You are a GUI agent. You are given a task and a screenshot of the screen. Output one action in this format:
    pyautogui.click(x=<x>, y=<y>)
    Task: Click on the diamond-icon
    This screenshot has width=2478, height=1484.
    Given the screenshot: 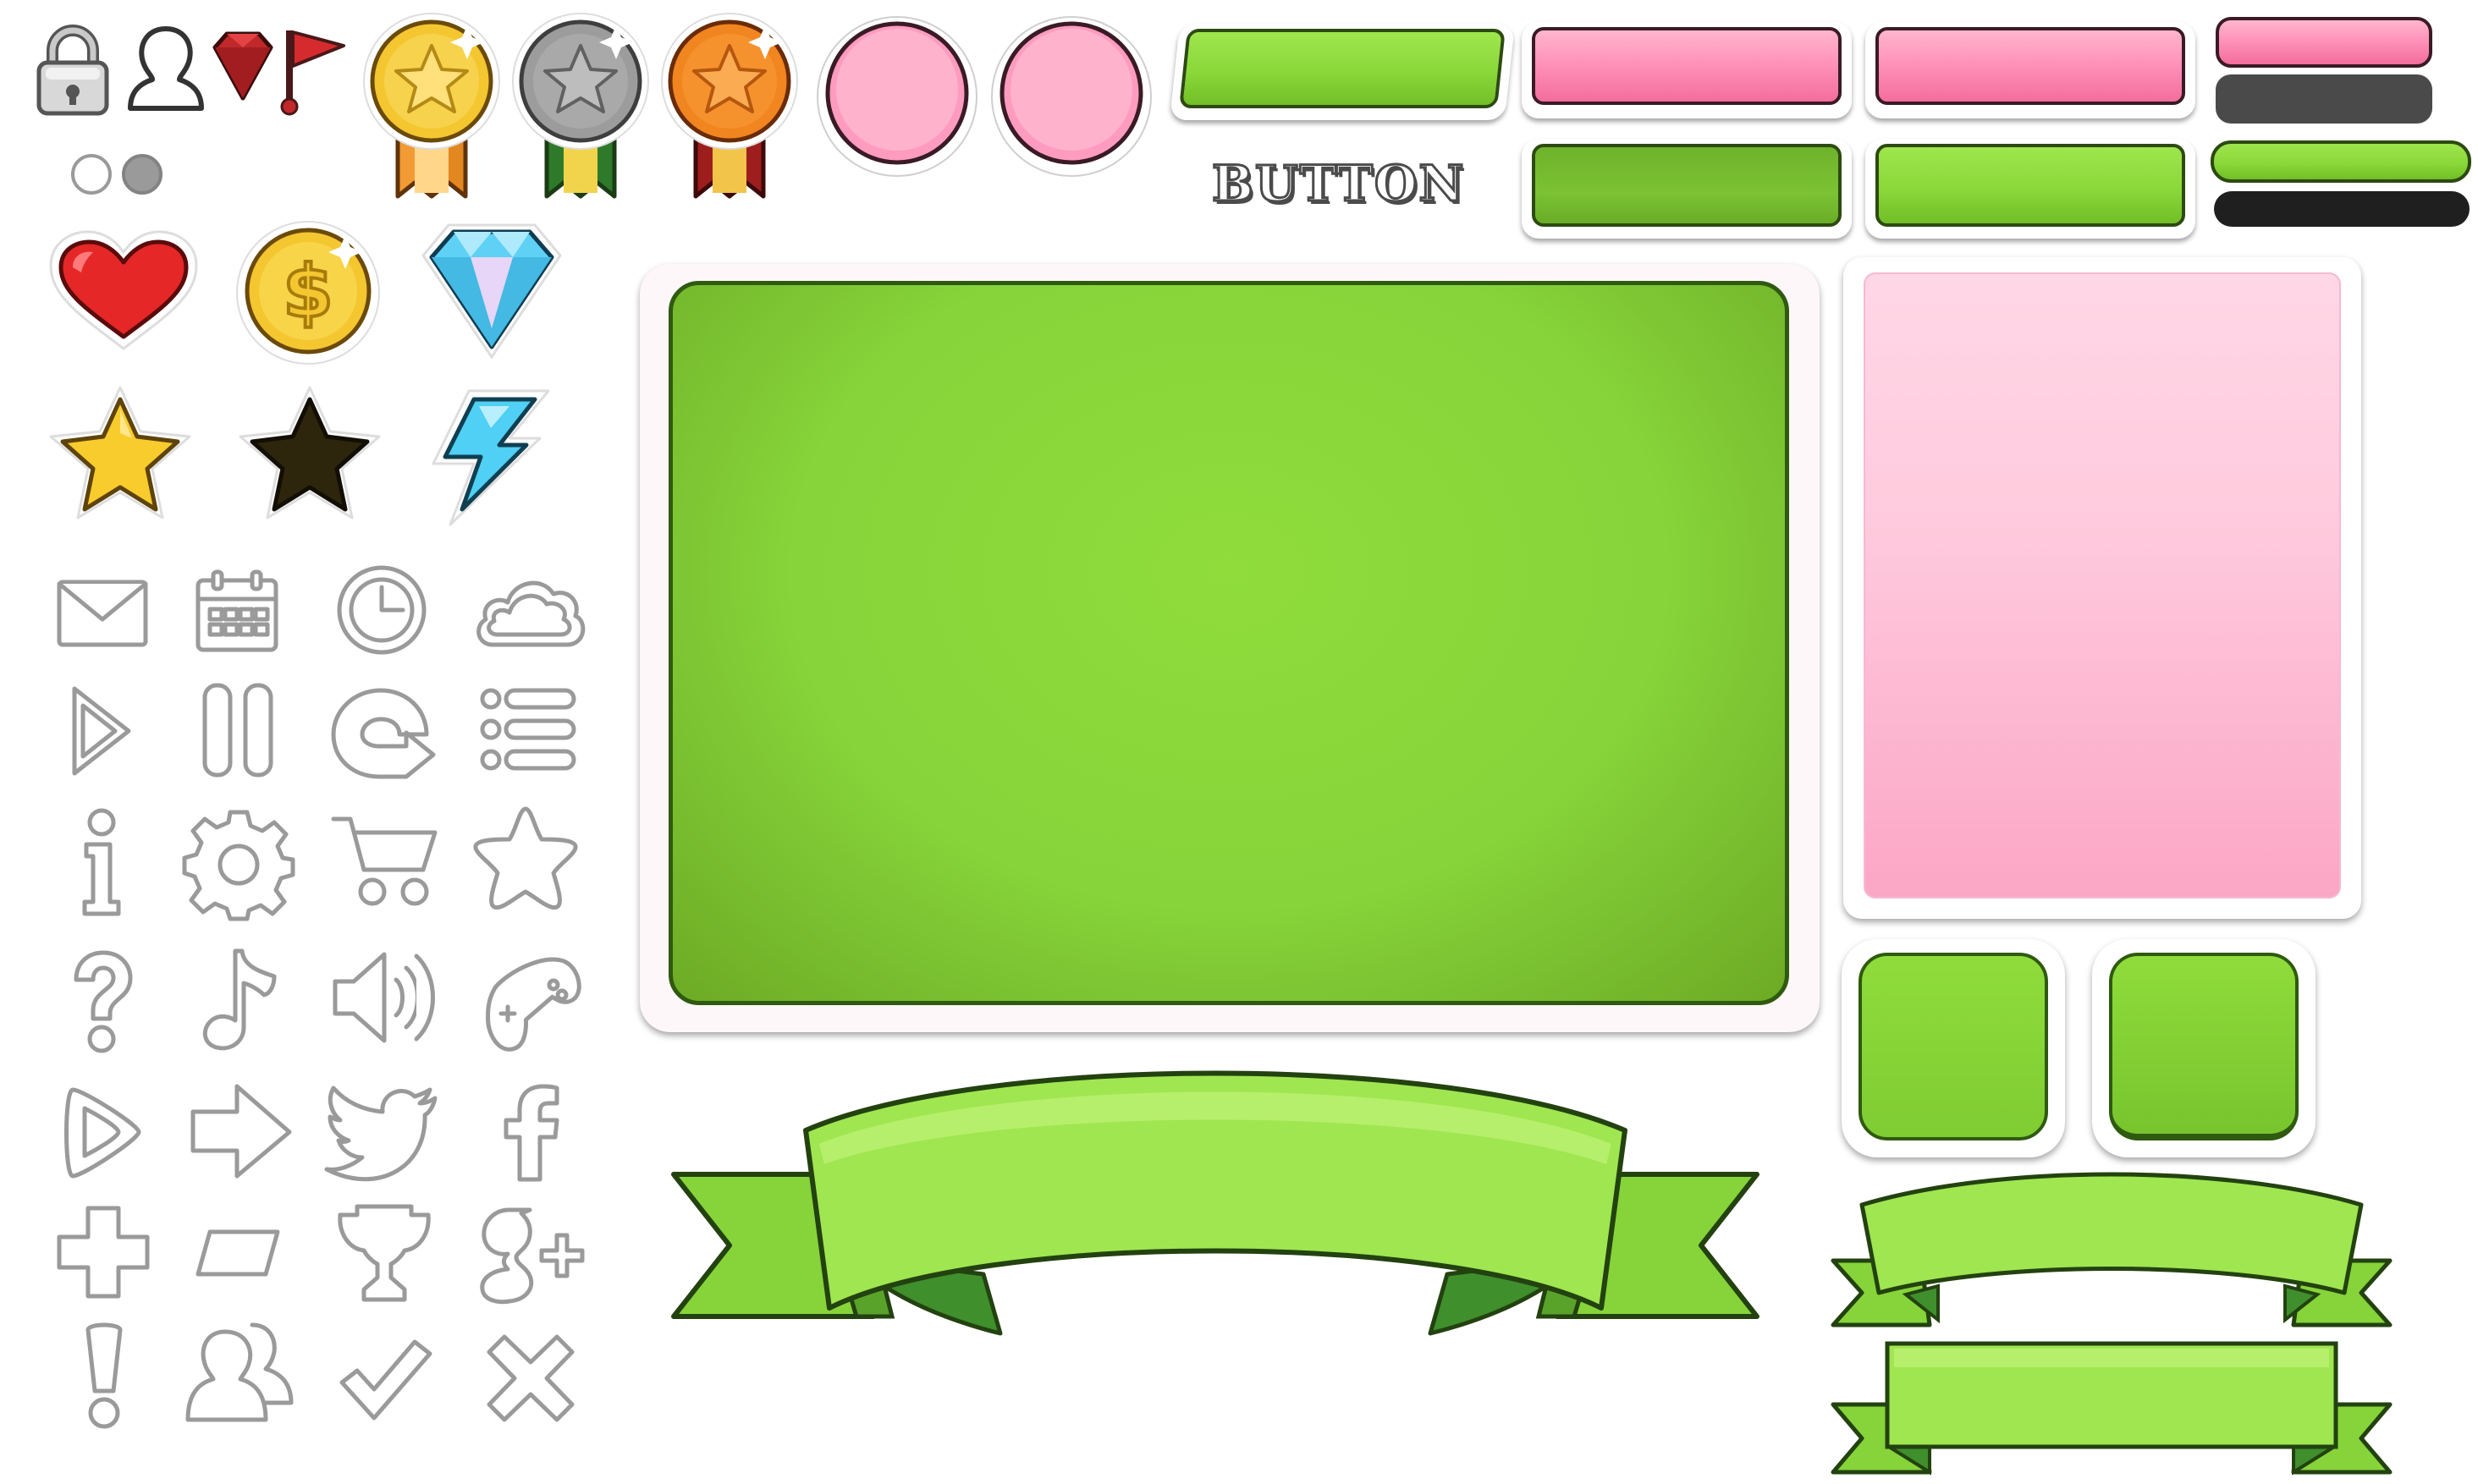 What is the action you would take?
    pyautogui.click(x=491, y=291)
    